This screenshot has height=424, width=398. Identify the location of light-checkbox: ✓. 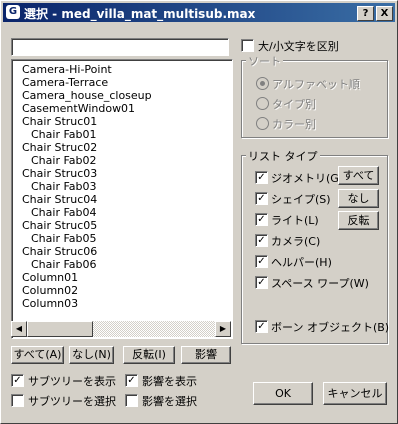
(261, 219).